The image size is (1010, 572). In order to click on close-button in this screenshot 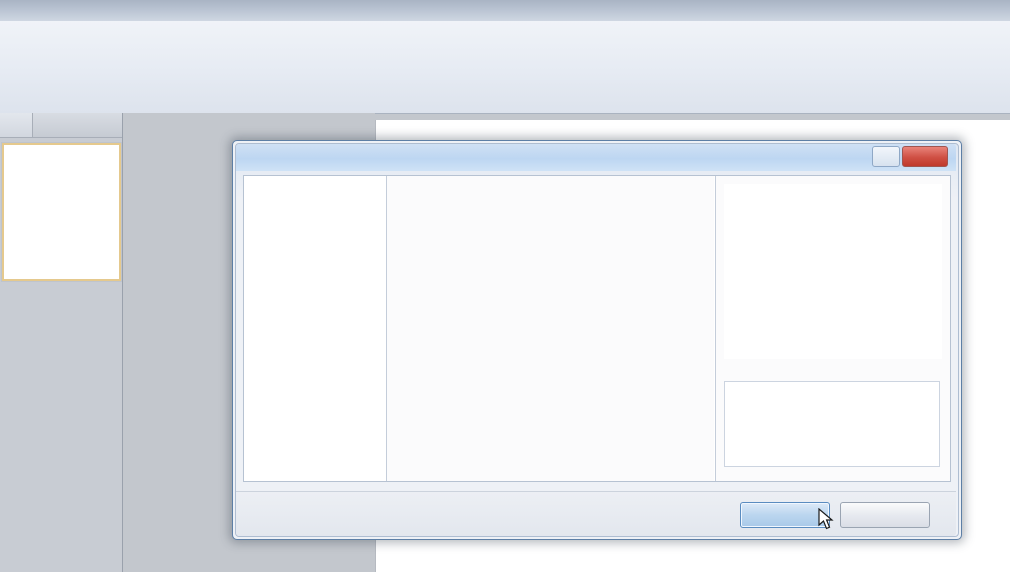, I will do `click(925, 156)`.